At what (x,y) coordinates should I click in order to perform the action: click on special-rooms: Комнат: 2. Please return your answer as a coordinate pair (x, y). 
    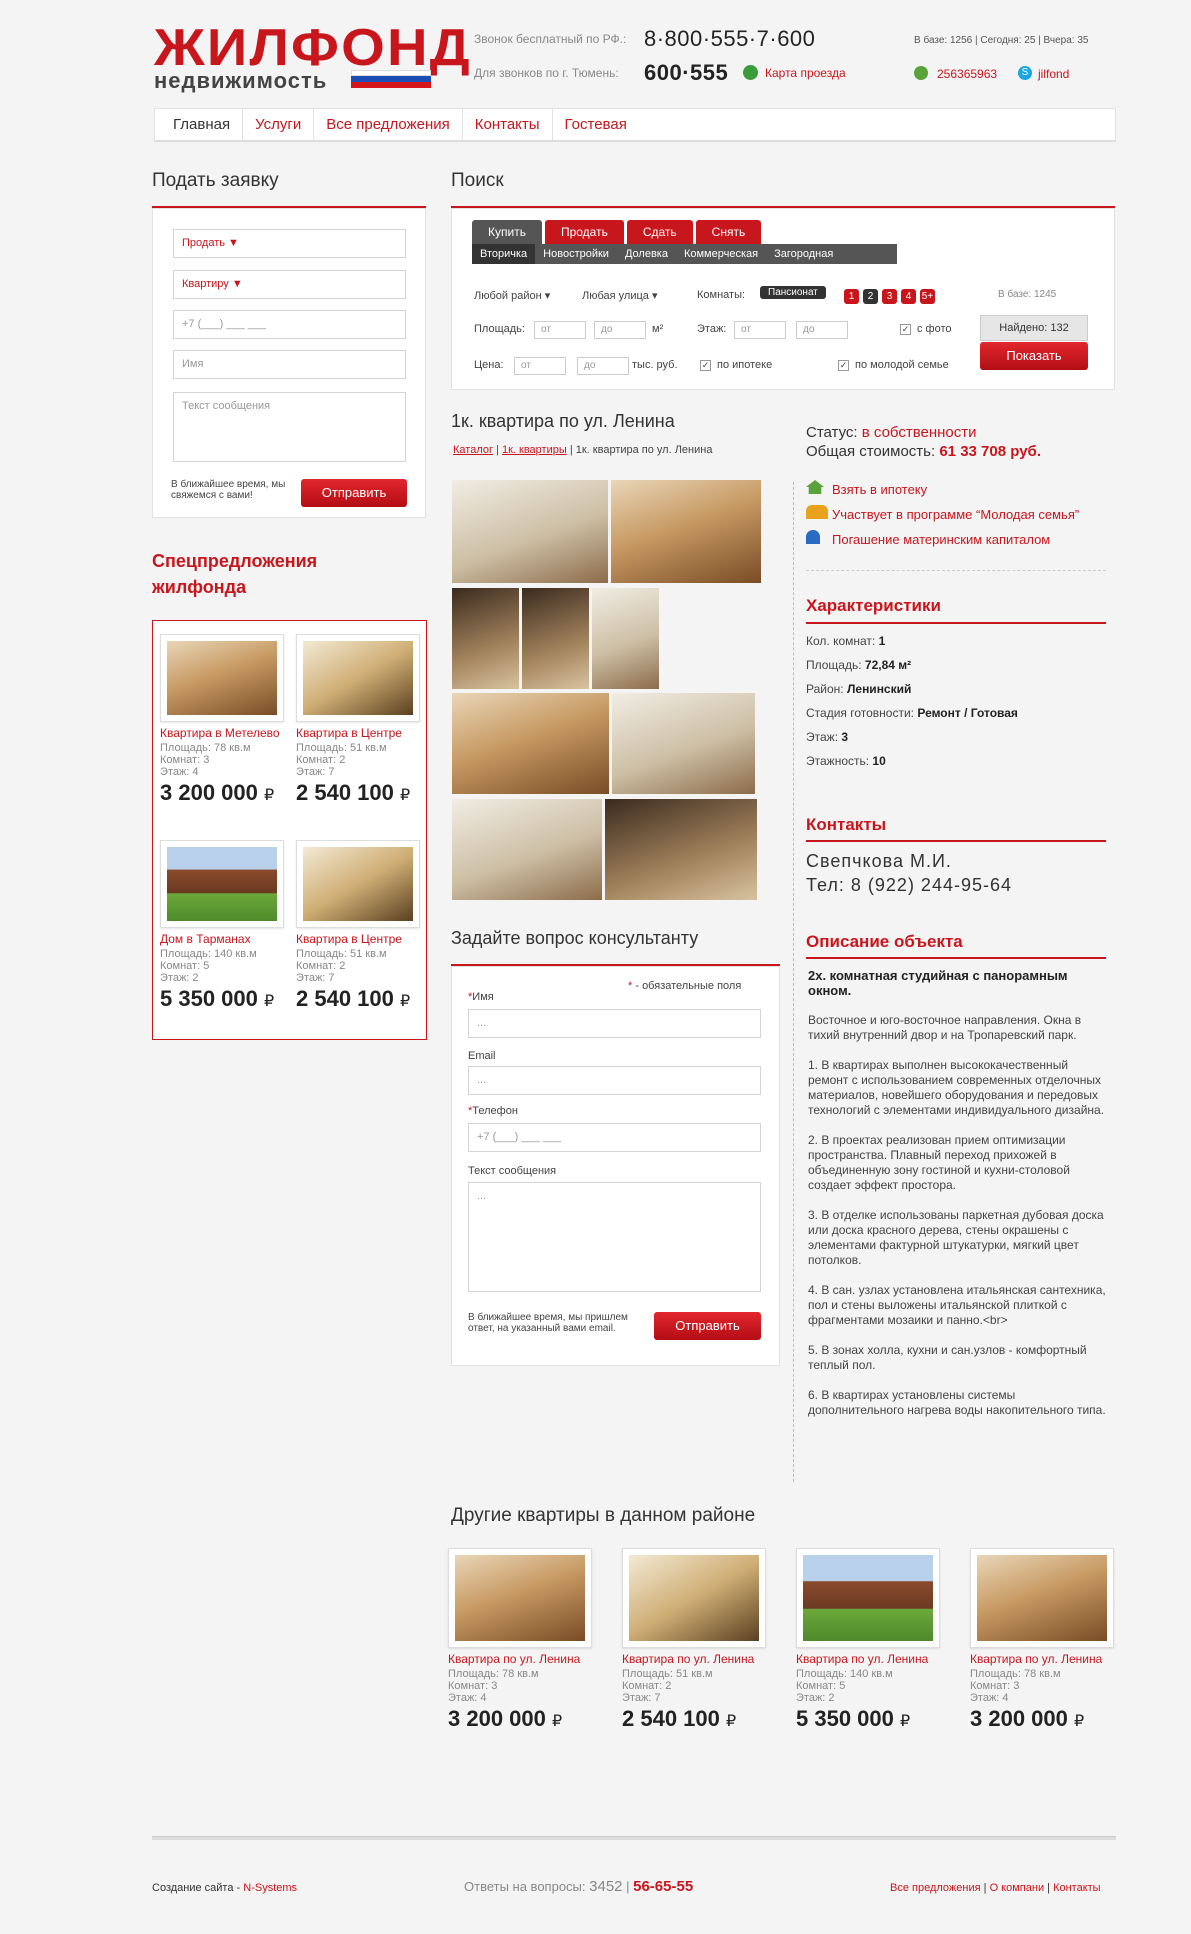
    Looking at the image, I should click on (321, 760).